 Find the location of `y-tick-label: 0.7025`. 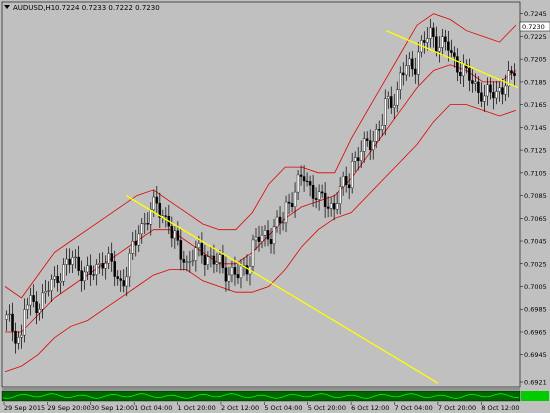

y-tick-label: 0.7025 is located at coordinates (535, 264).